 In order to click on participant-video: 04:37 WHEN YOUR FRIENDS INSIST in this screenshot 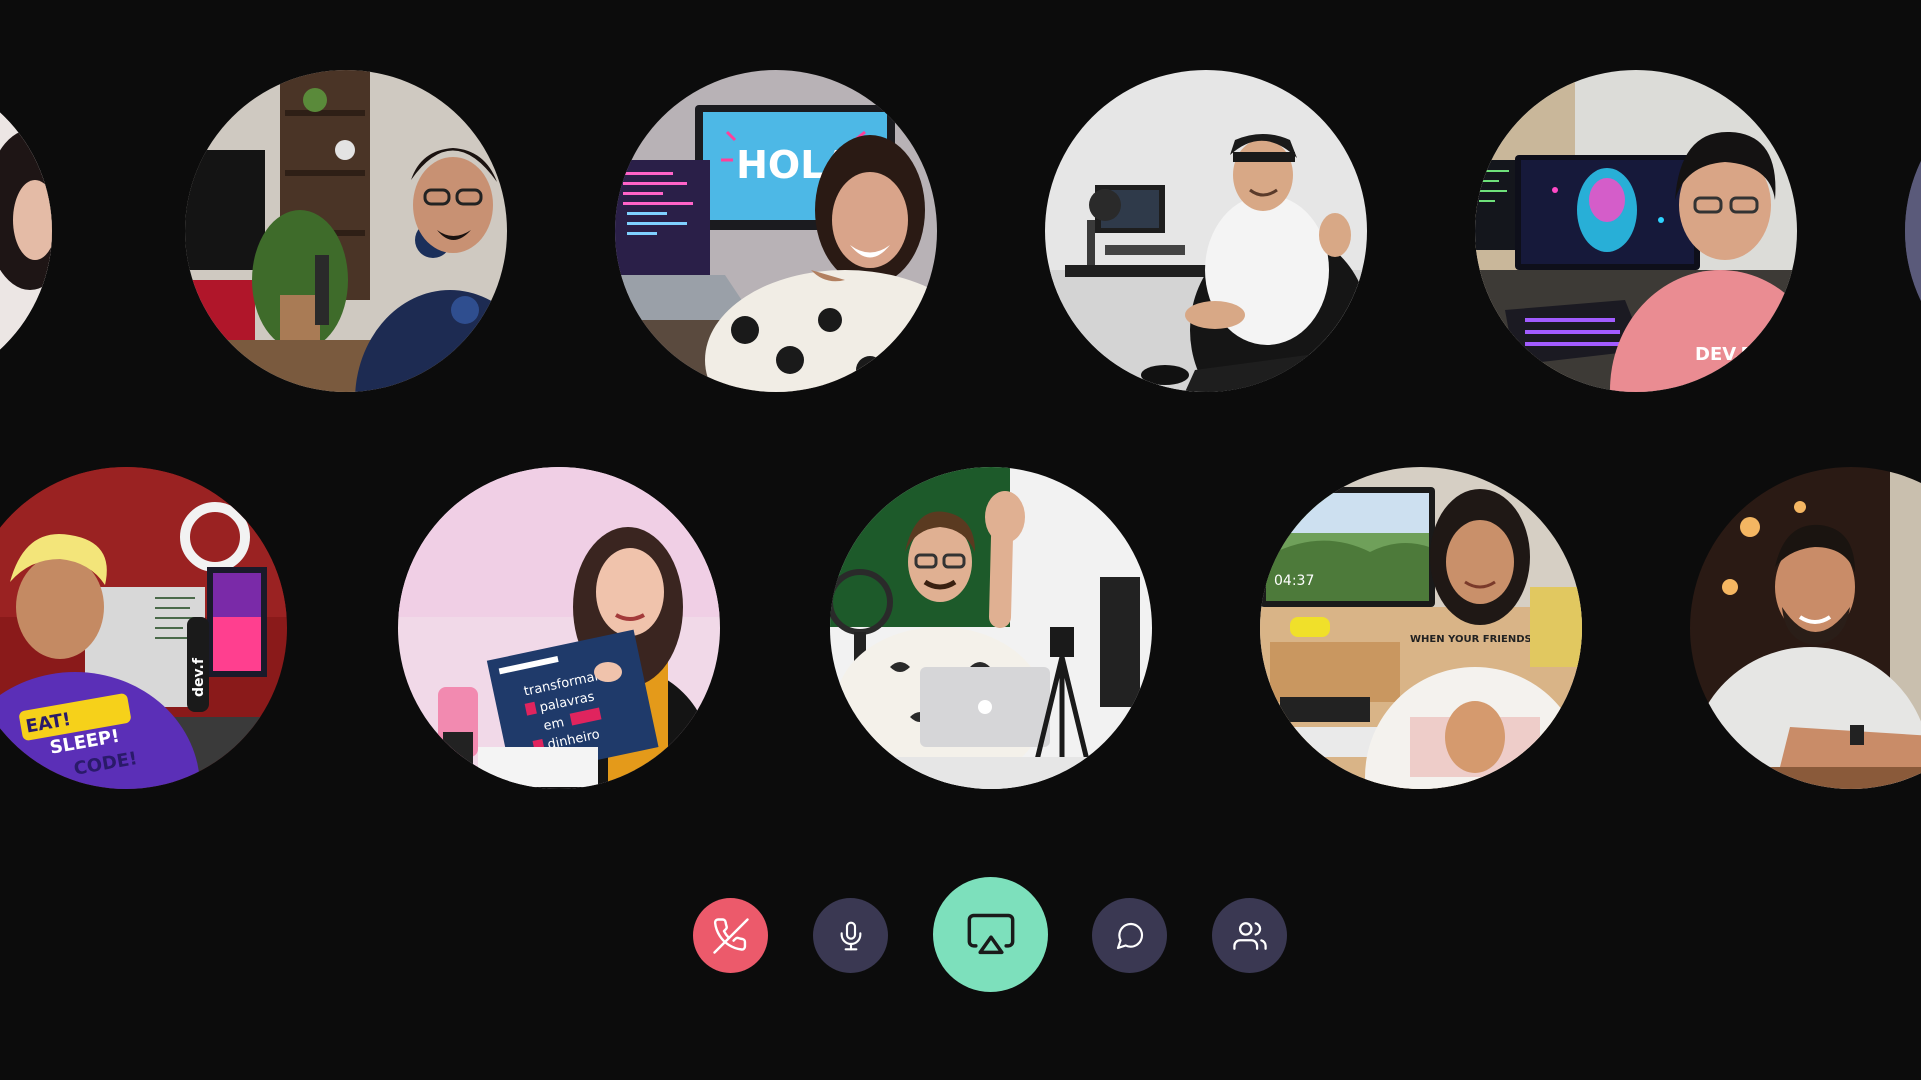, I will do `click(1421, 628)`.